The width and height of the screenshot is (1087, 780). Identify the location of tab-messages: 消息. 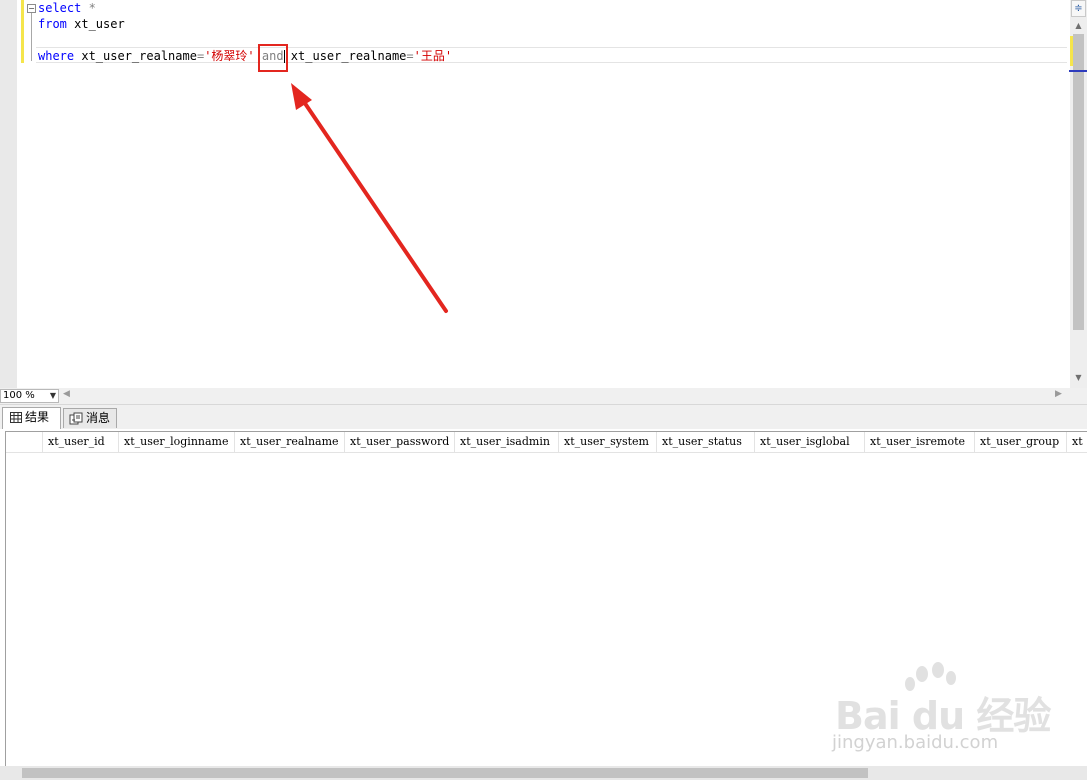
(90, 418).